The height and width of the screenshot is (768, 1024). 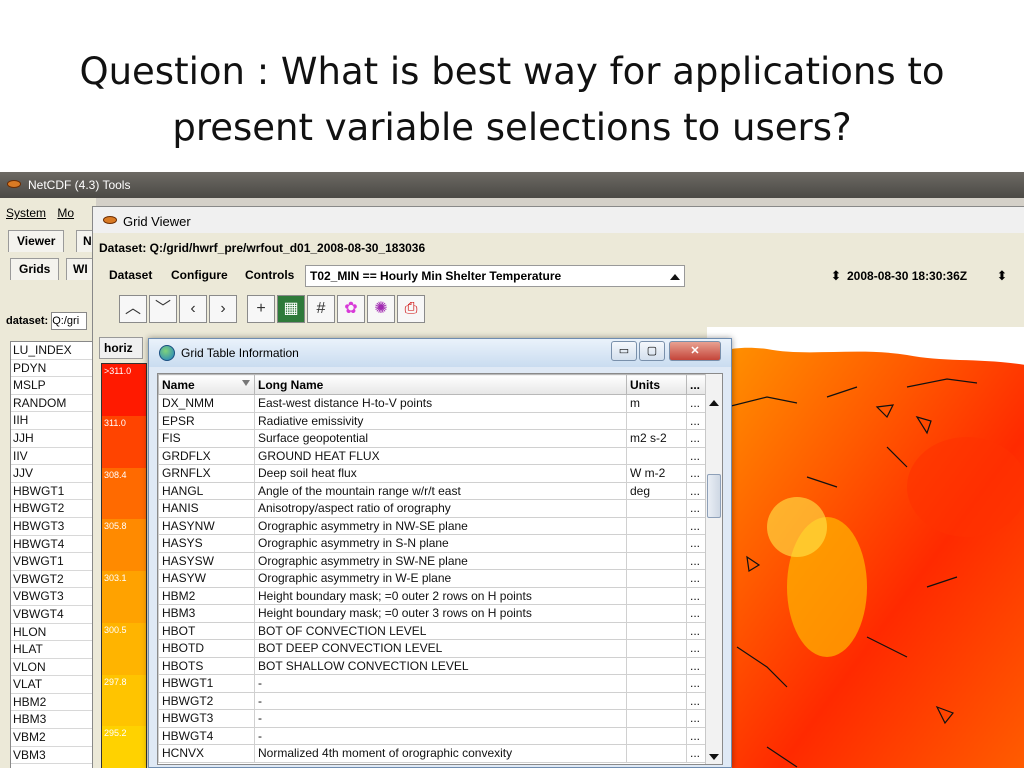 What do you see at coordinates (714, 496) in the screenshot?
I see `scroll-thumb` at bounding box center [714, 496].